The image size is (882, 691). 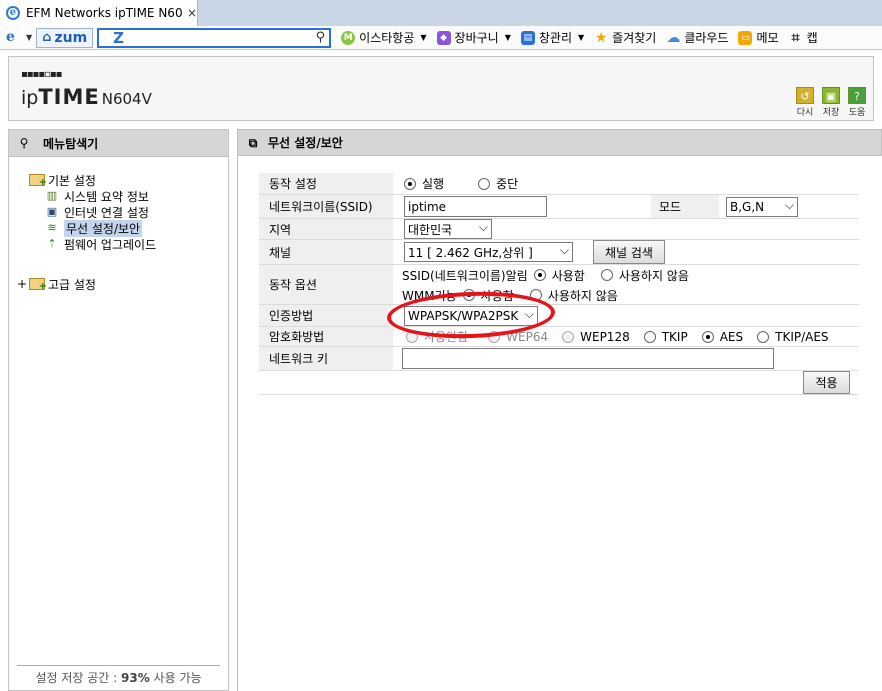 I want to click on bookmark-label: 메모, so click(x=767, y=38).